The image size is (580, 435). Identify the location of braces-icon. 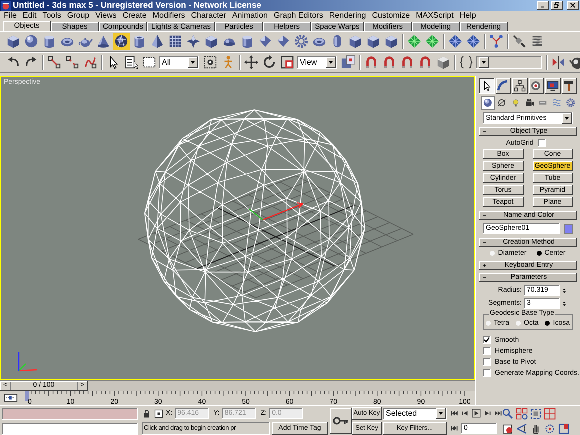
(466, 62).